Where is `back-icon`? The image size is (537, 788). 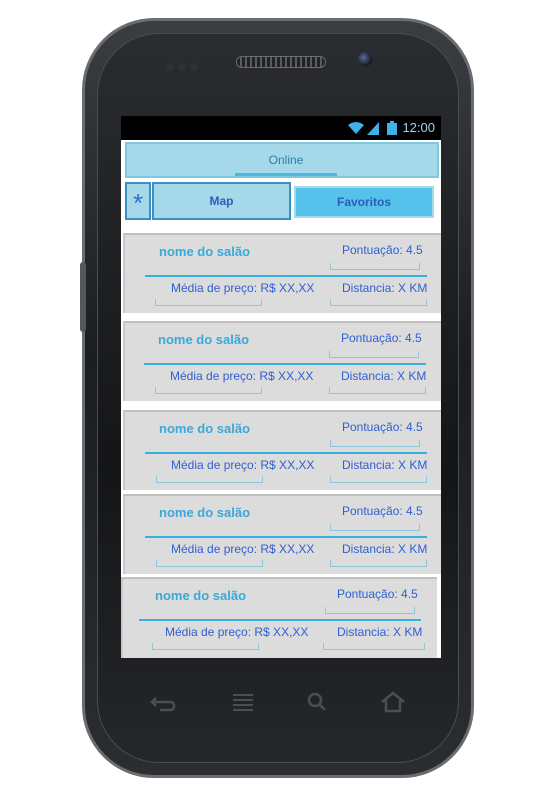
back-icon is located at coordinates (163, 702).